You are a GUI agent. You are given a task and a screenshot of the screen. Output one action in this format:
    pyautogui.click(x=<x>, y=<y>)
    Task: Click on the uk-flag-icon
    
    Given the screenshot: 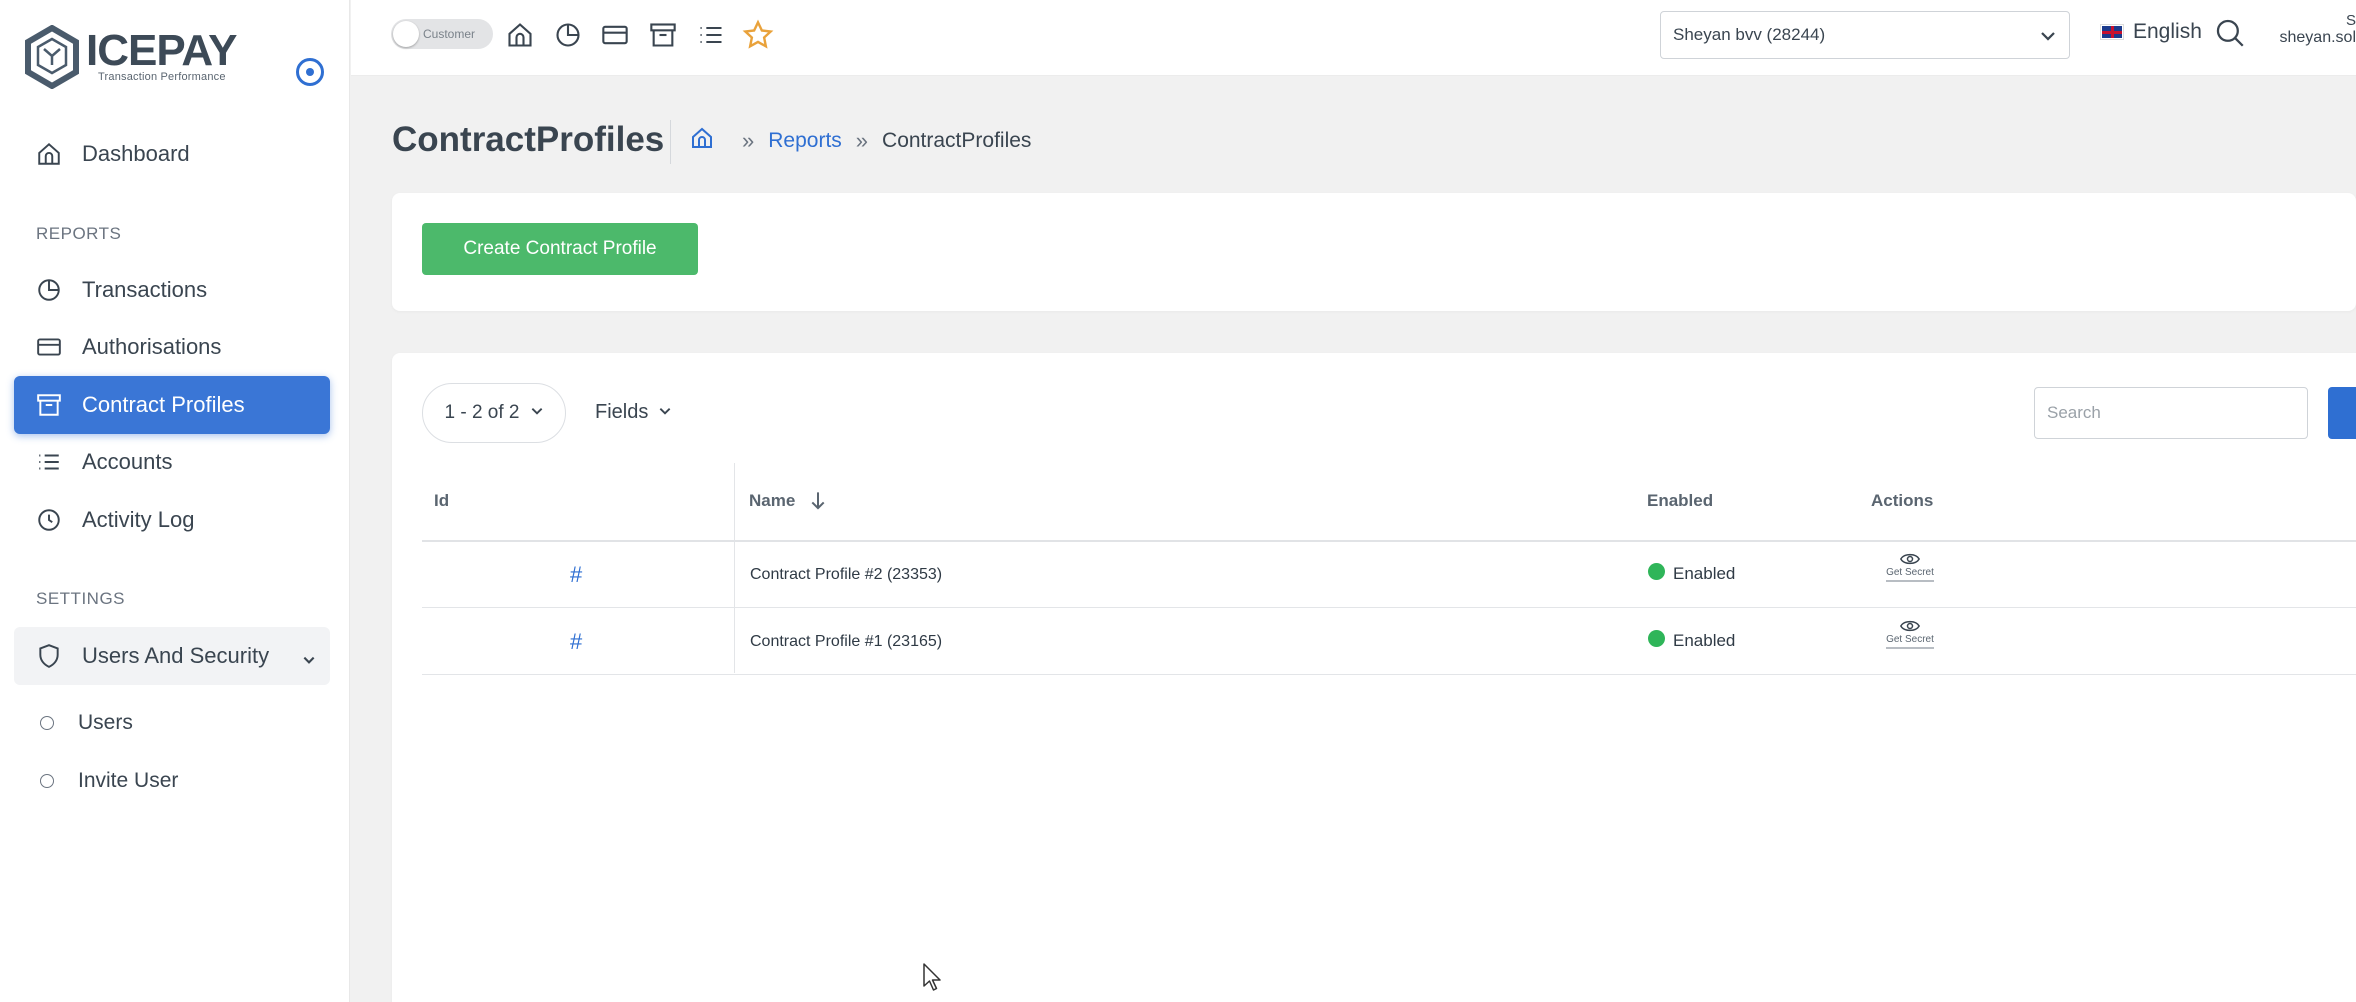 What is the action you would take?
    pyautogui.click(x=2112, y=32)
    